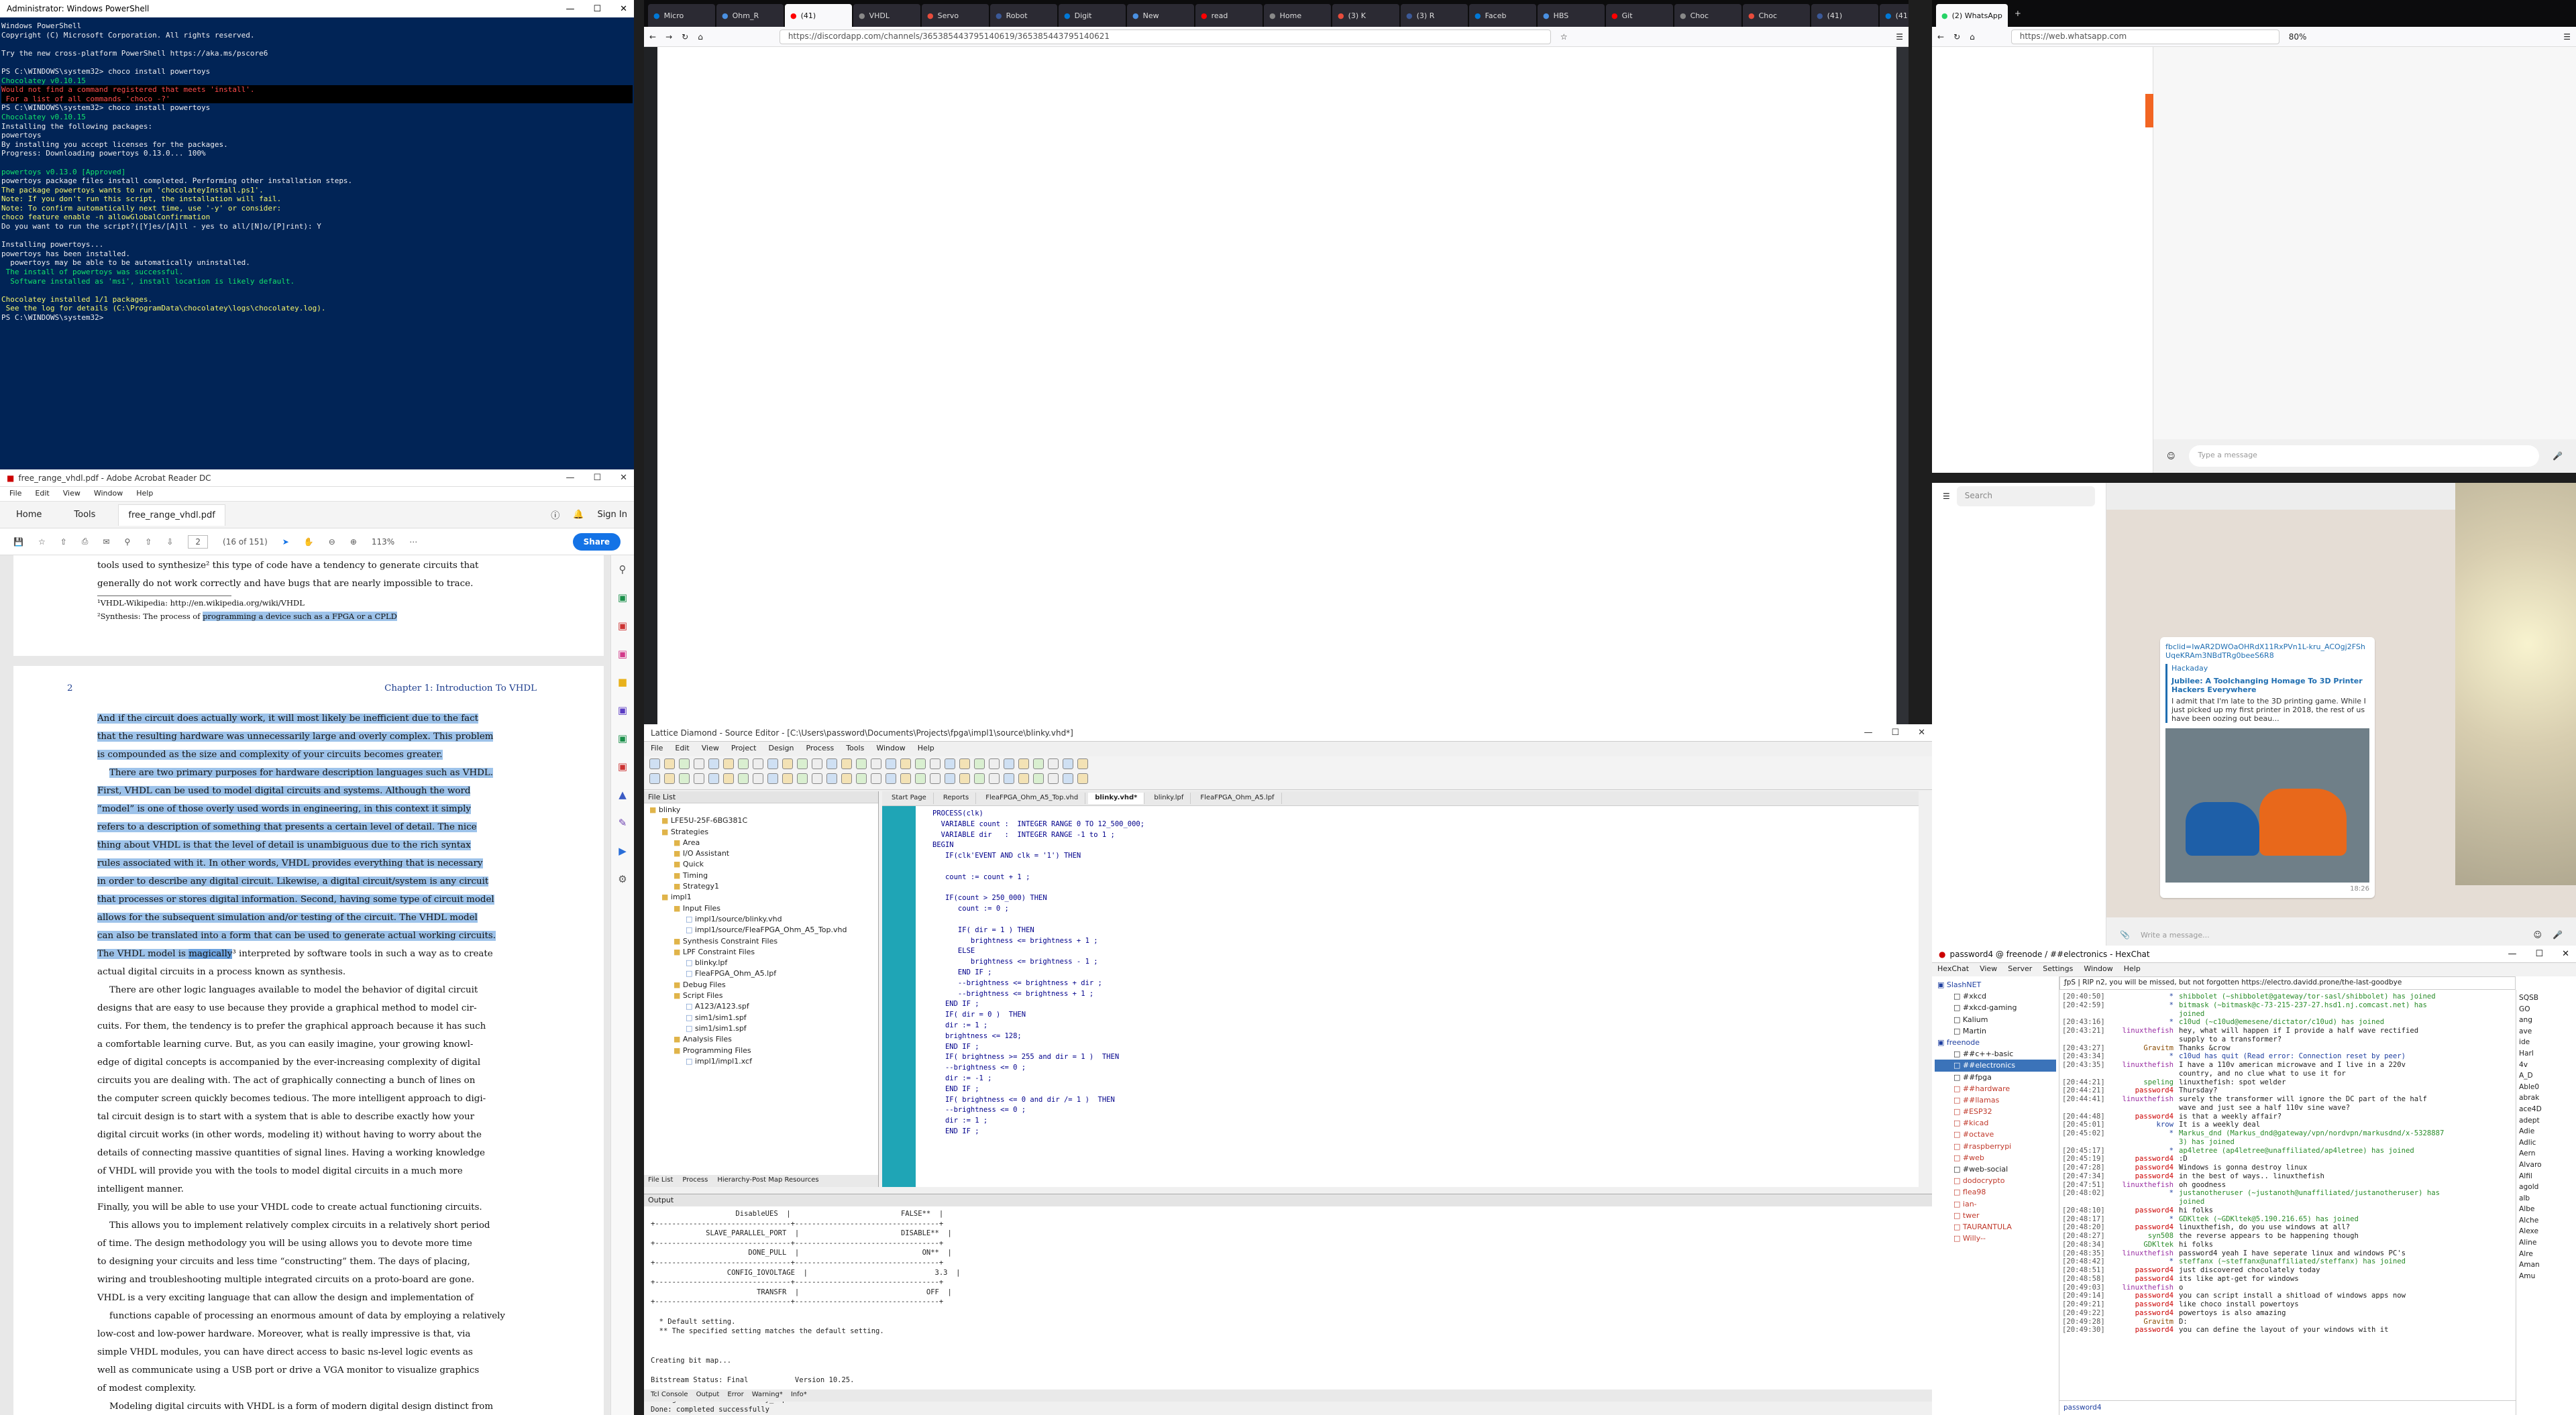  I want to click on user-item: Alche, so click(2546, 1221).